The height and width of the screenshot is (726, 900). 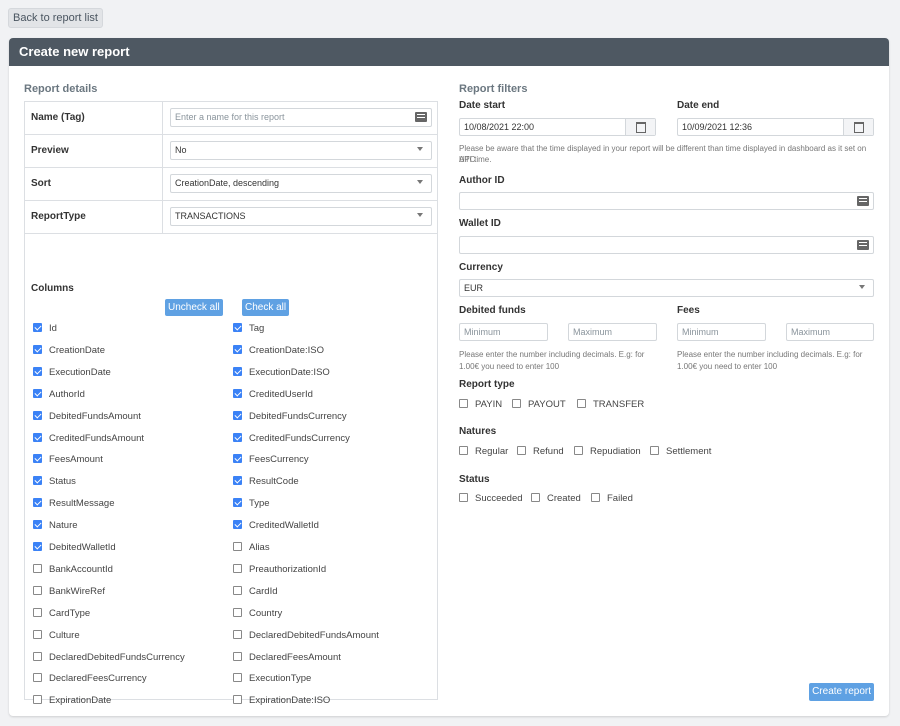 I want to click on preview-select: No, so click(x=301, y=150).